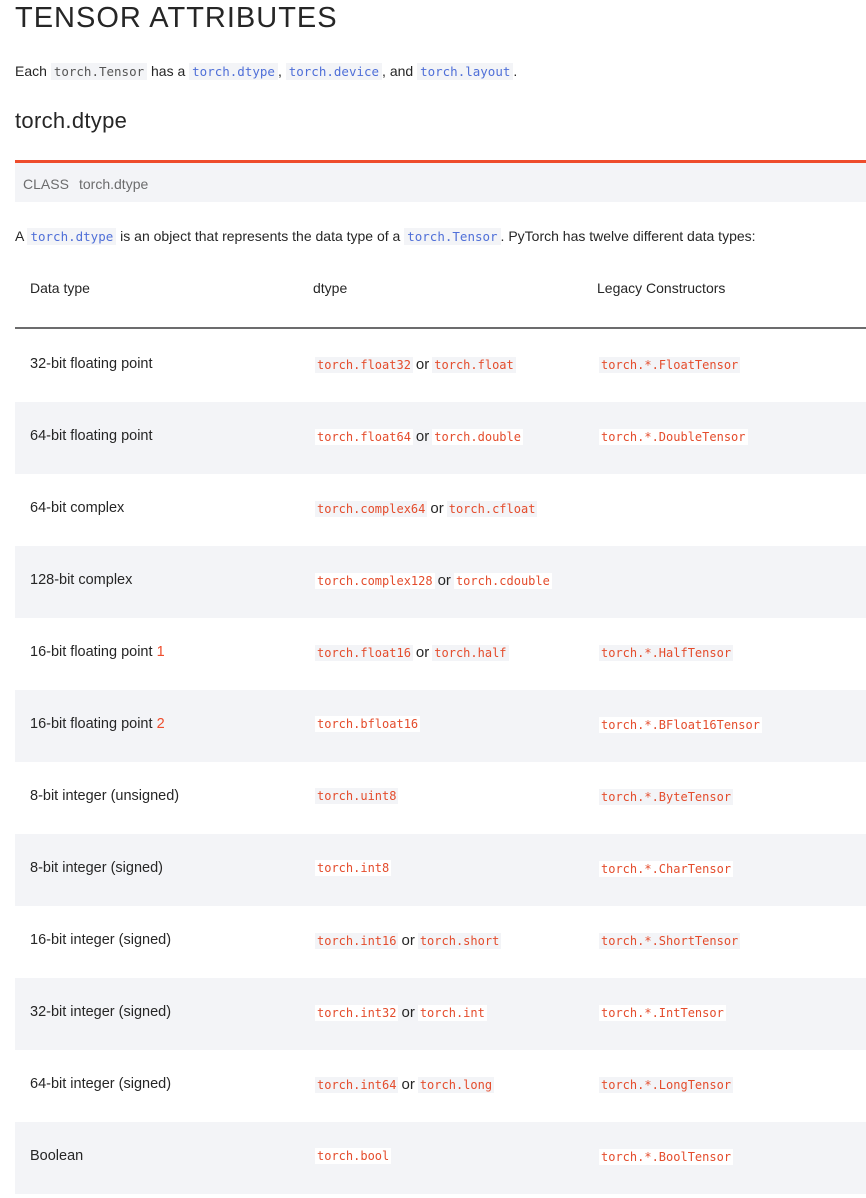  What do you see at coordinates (371, 509) in the screenshot?
I see `dtype-code: torch.complex64` at bounding box center [371, 509].